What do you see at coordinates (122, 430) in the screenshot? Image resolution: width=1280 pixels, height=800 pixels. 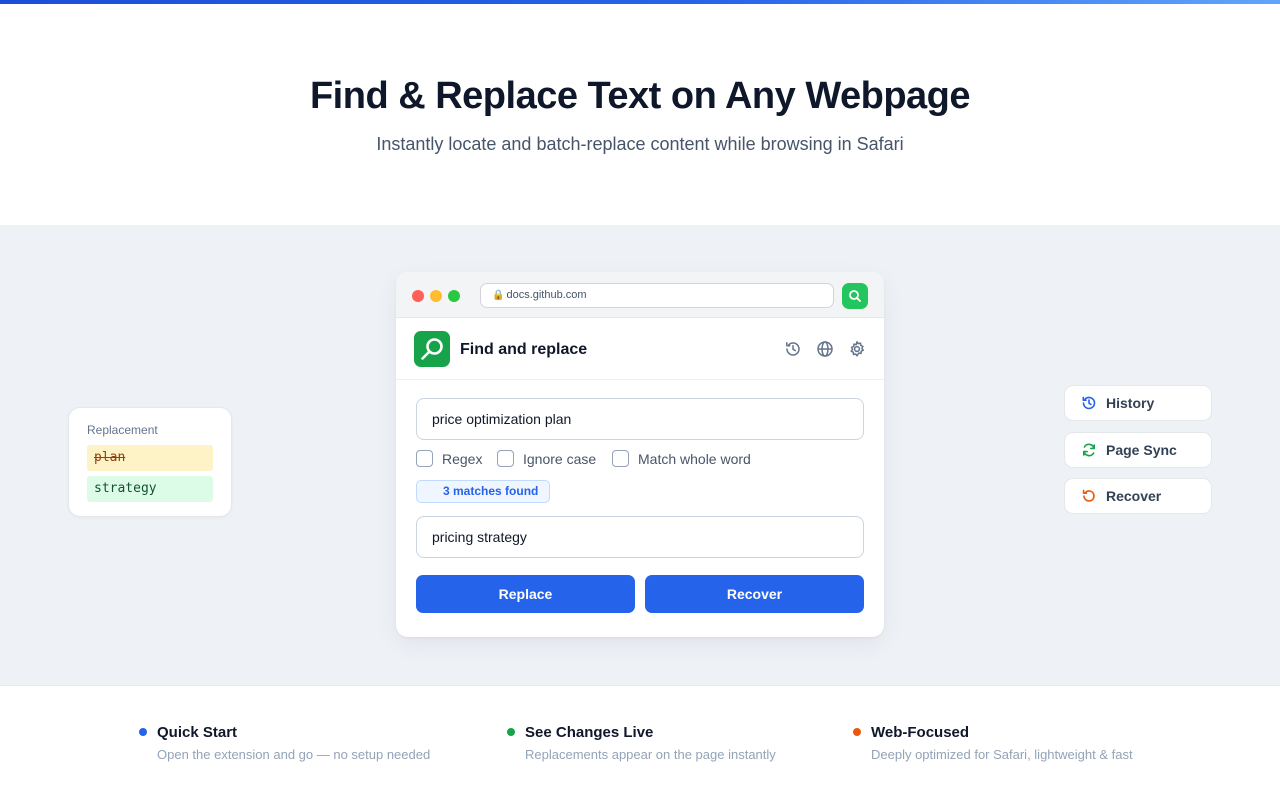 I see `replacement-label: Replacement` at bounding box center [122, 430].